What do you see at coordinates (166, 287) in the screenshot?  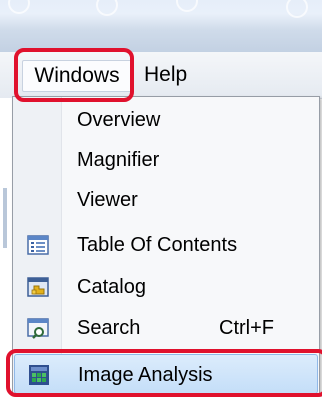 I see `menu-item-catalog: Catalog` at bounding box center [166, 287].